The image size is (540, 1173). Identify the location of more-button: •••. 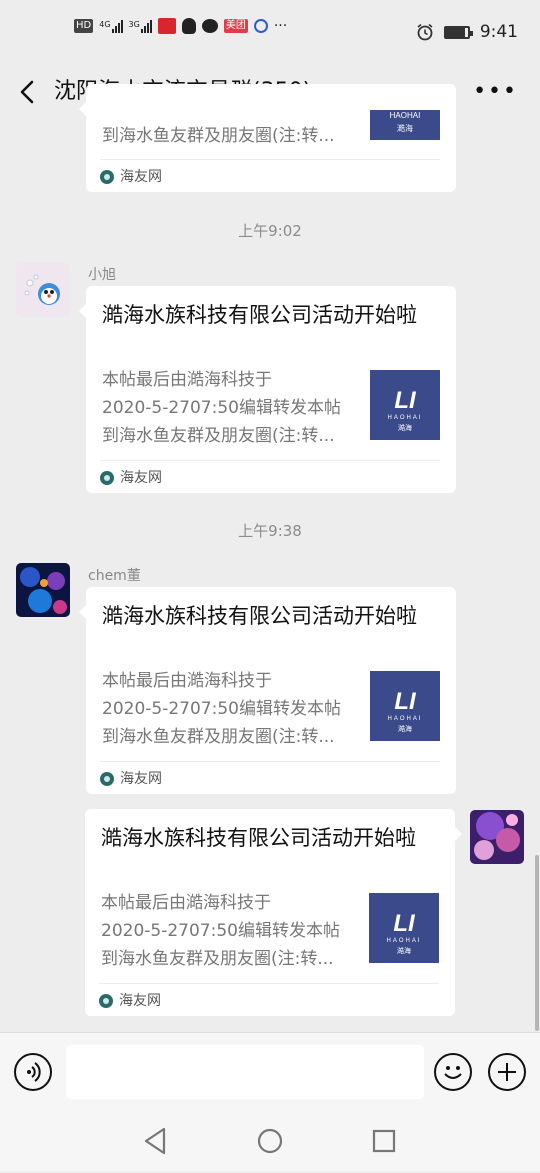
(495, 91).